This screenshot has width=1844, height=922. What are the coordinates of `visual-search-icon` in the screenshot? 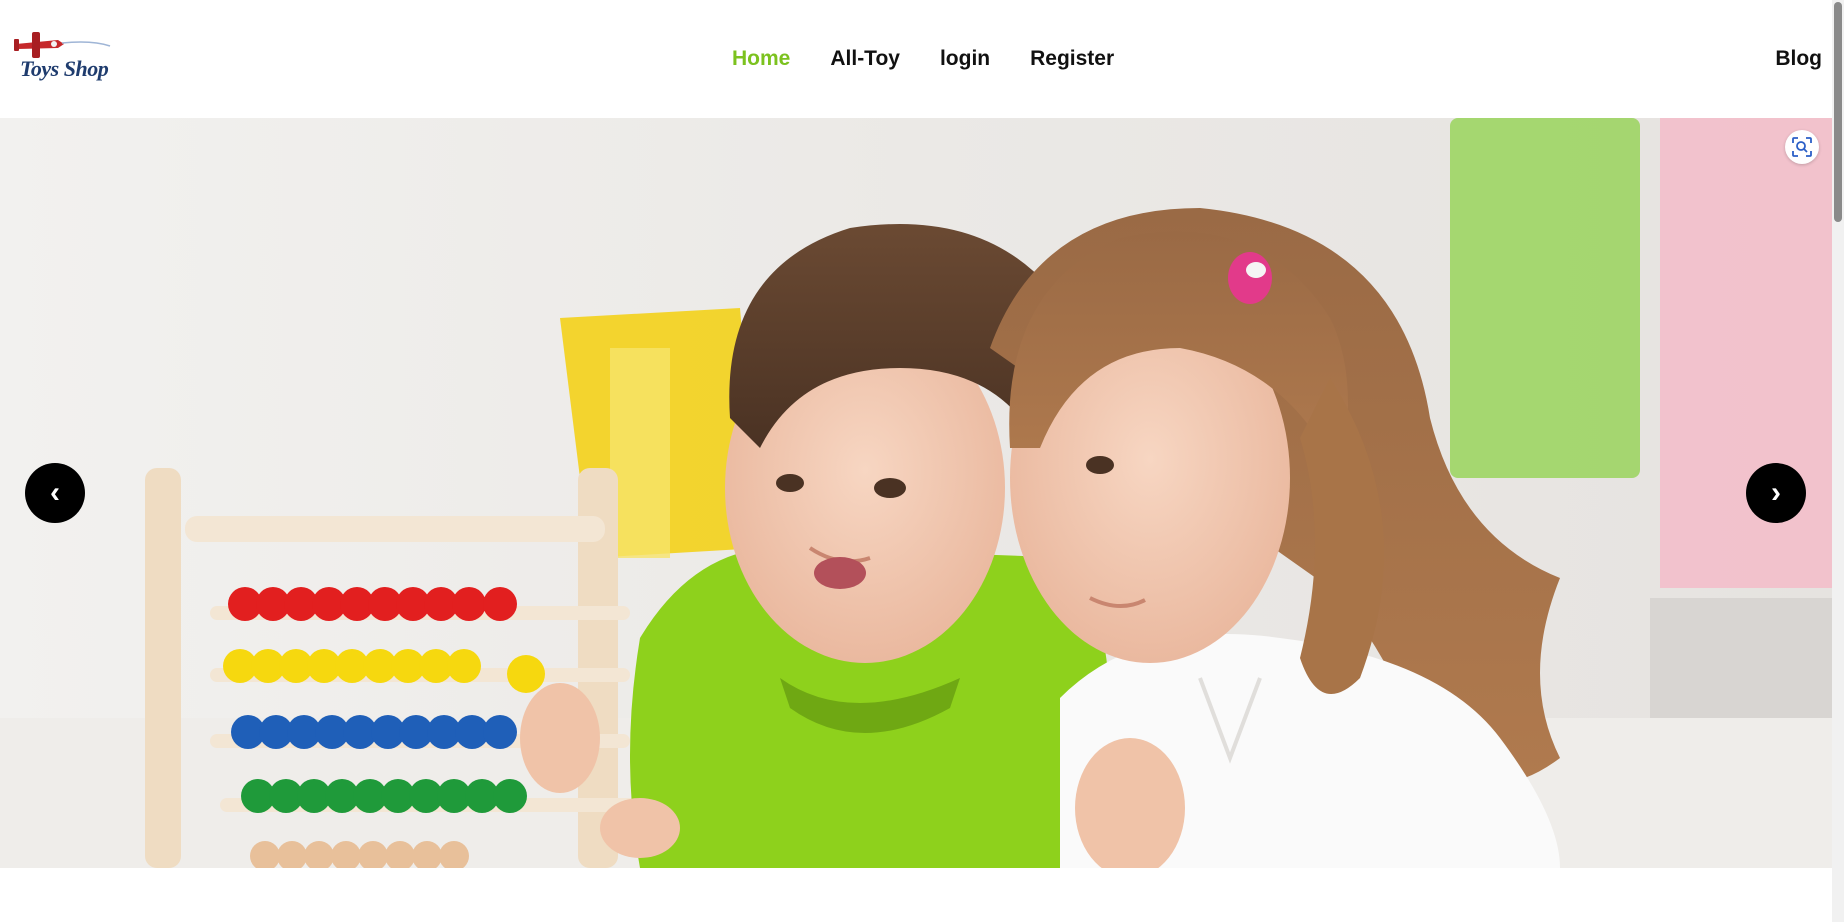 It's located at (1802, 147).